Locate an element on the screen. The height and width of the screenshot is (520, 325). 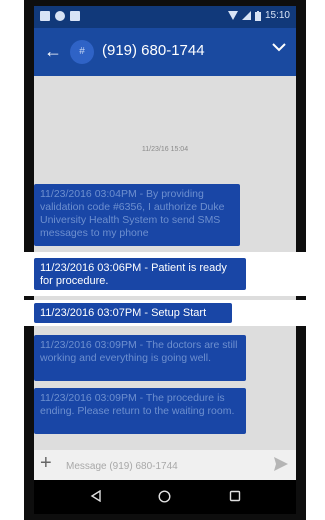
nav-back-icon is located at coordinates (96, 496).